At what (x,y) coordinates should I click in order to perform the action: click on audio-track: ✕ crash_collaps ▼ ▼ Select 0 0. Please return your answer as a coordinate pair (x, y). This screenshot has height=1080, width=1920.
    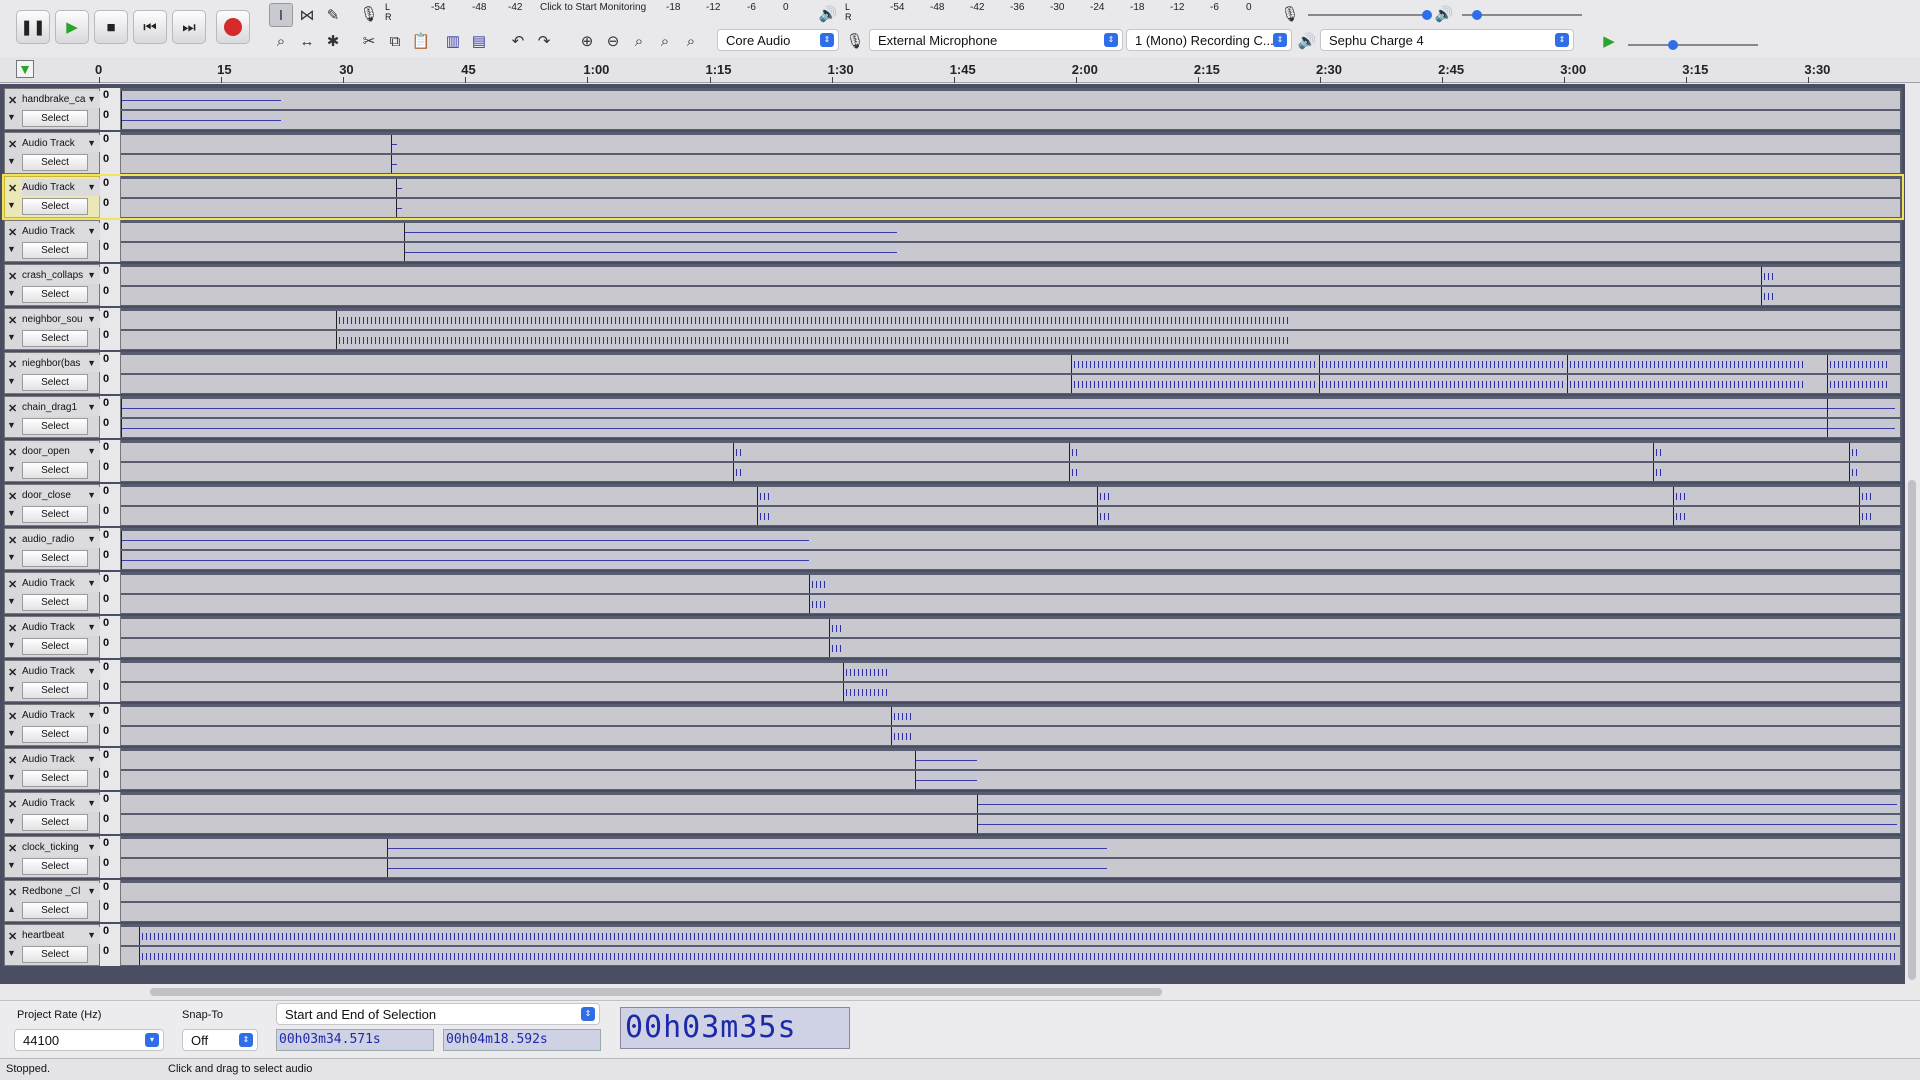
    Looking at the image, I should click on (953, 285).